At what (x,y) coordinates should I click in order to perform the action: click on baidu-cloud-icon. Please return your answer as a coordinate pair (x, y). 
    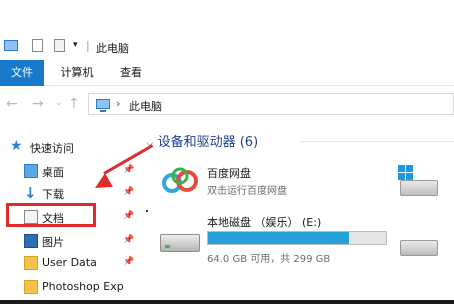
    Looking at the image, I should click on (180, 180).